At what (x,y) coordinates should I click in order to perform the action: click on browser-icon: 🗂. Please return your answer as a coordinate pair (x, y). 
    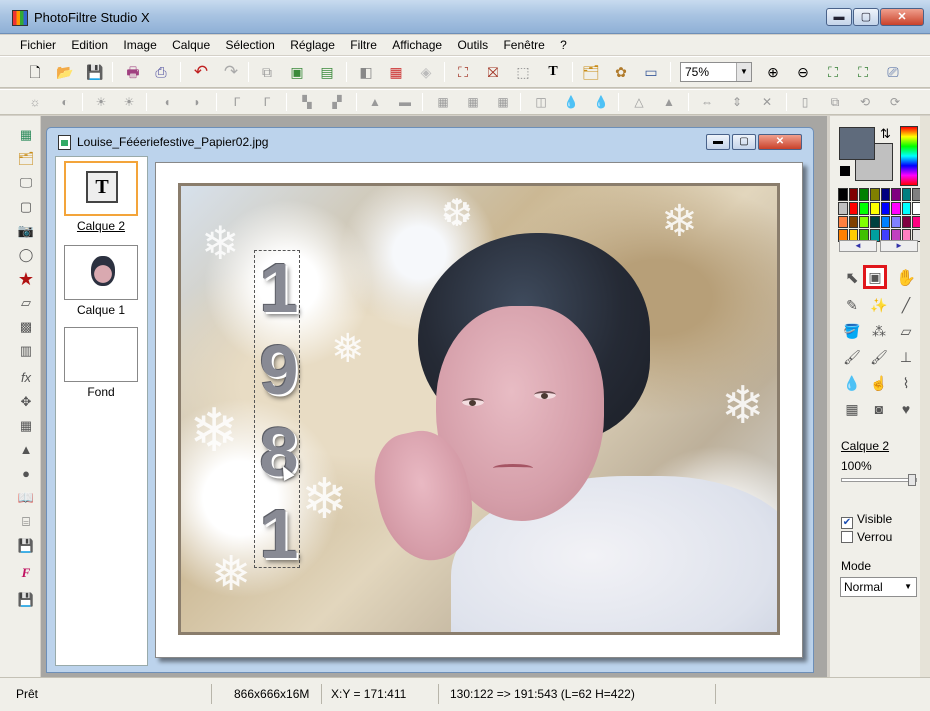
    Looking at the image, I should click on (26, 159).